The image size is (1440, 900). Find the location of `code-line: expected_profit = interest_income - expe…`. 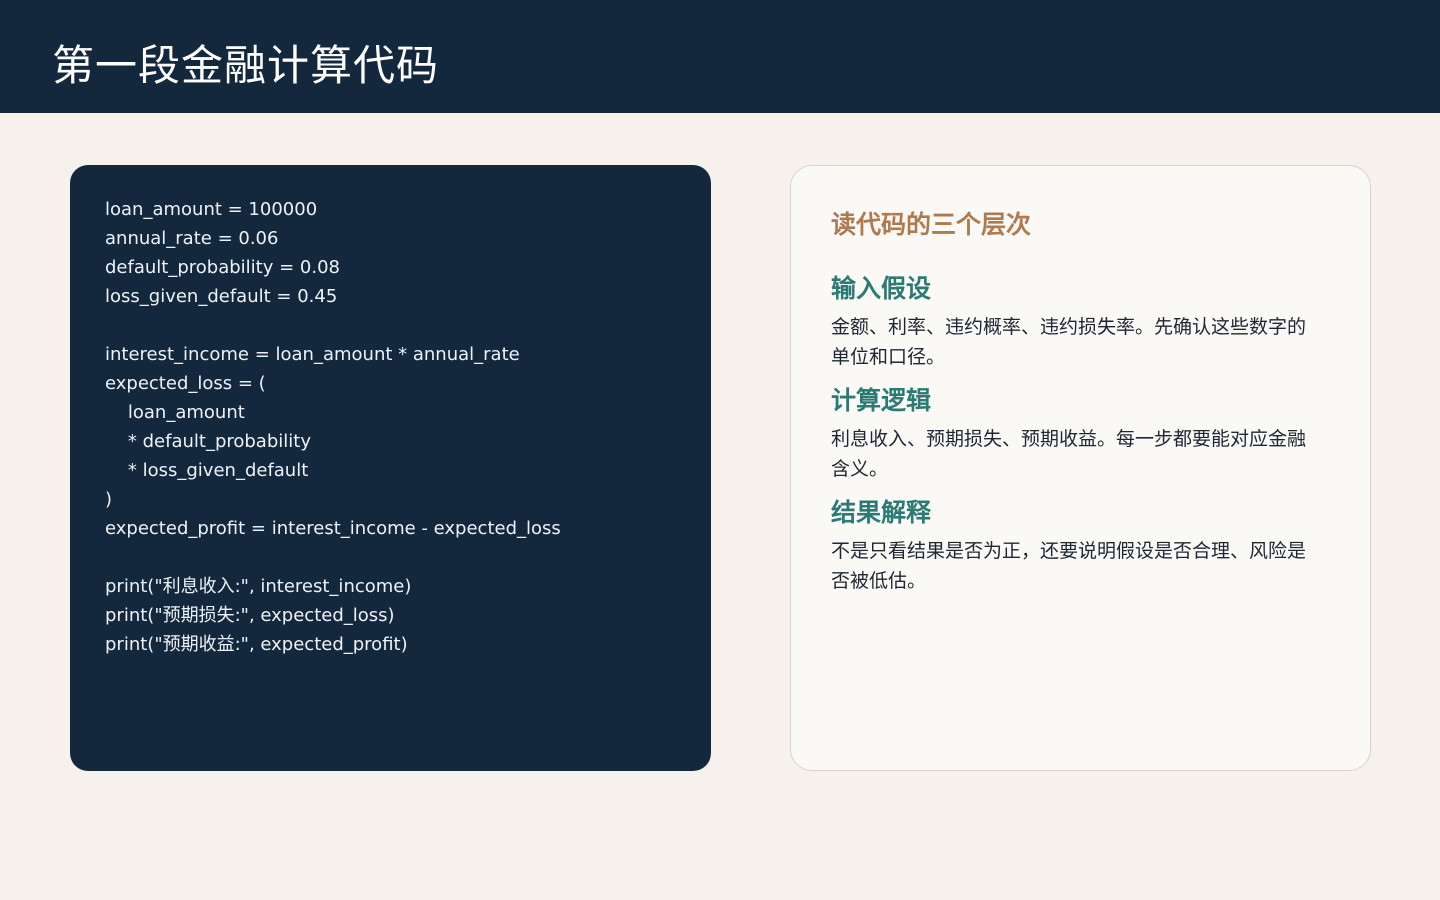

code-line: expected_profit = interest_income - expe… is located at coordinates (333, 528).